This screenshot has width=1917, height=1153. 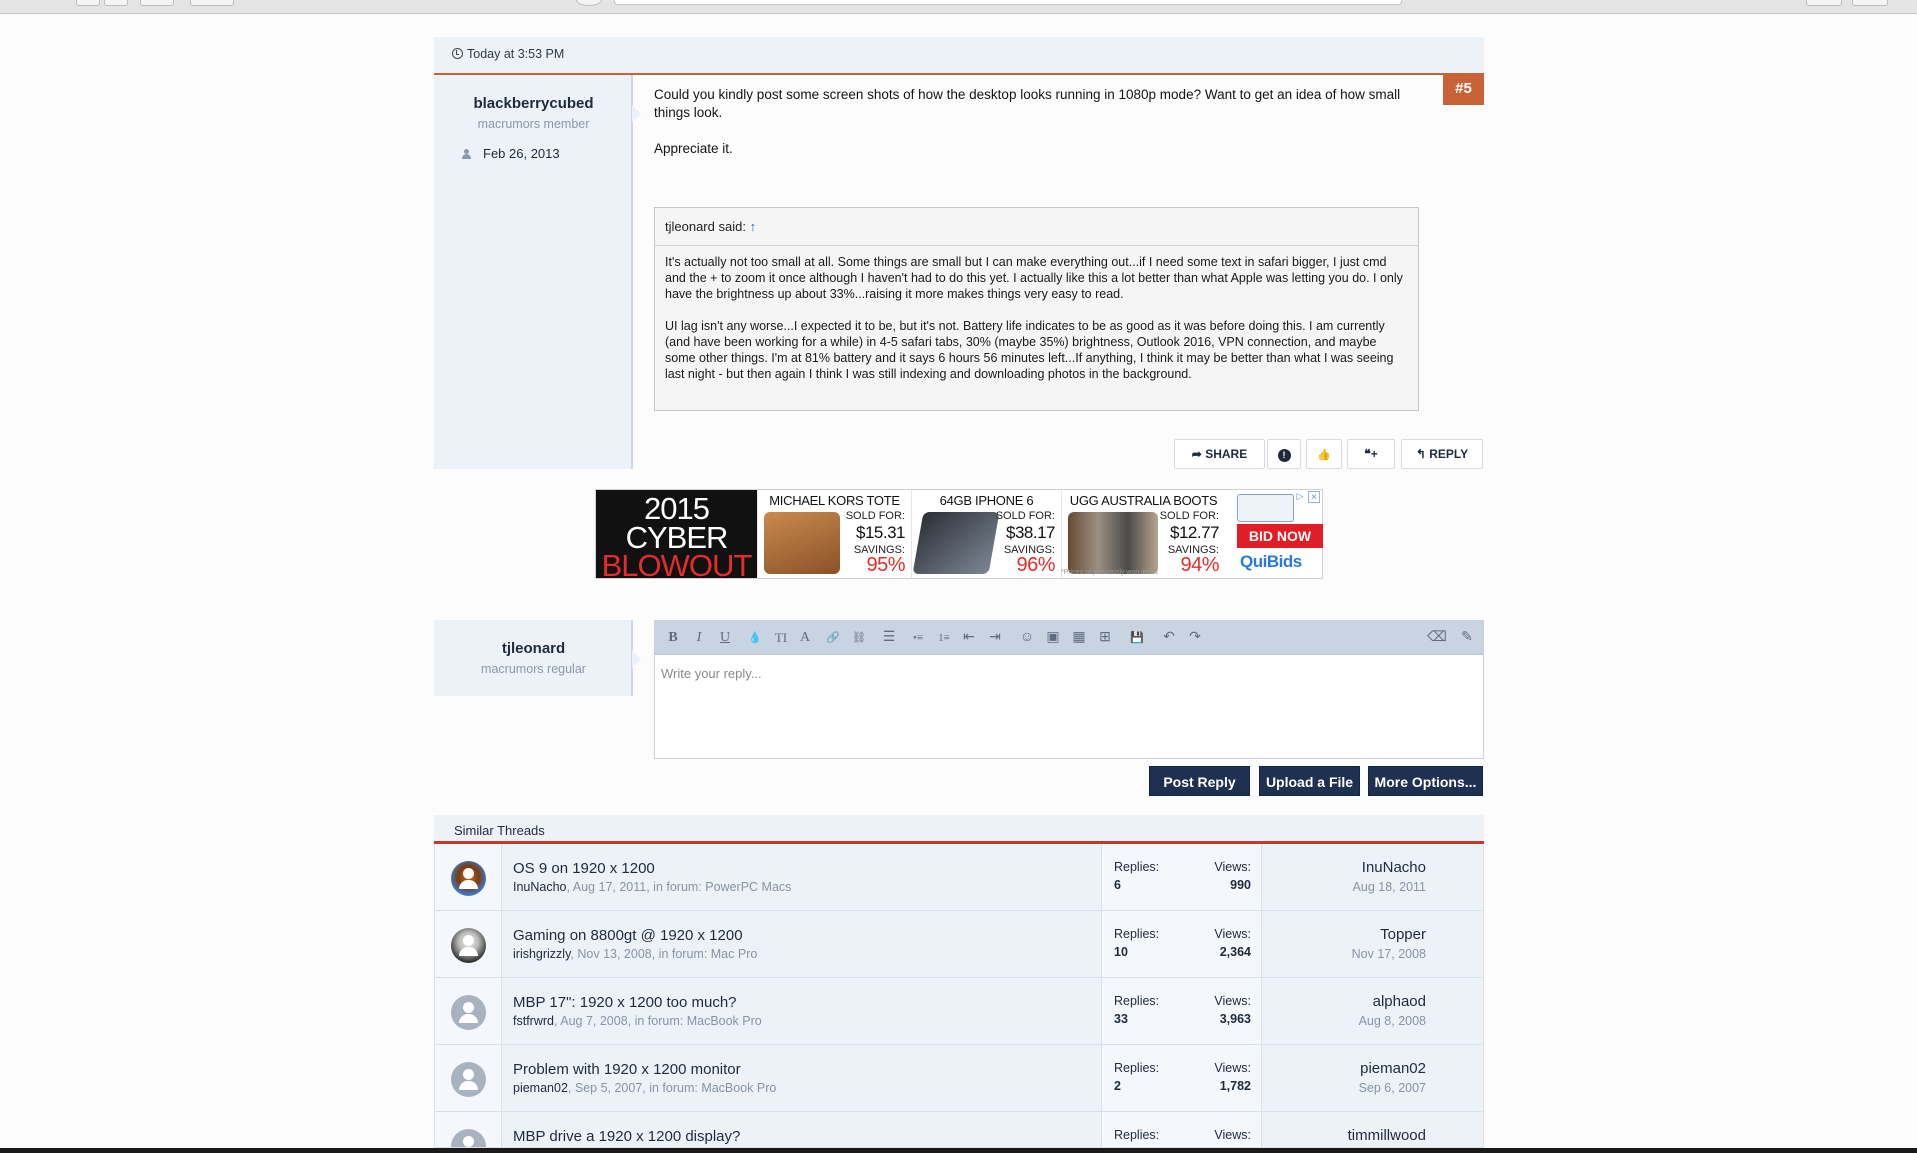 I want to click on last-post-date: Nov 17, 2008, so click(x=1389, y=954).